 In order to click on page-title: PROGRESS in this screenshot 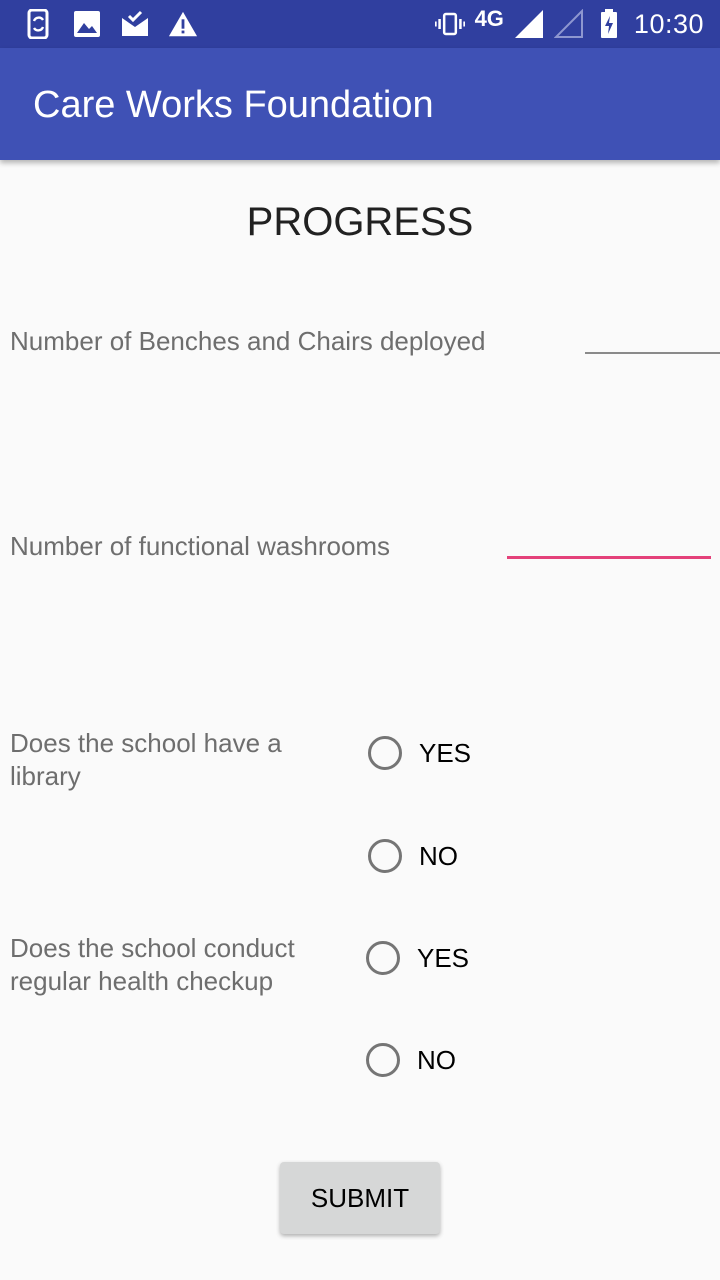, I will do `click(360, 222)`.